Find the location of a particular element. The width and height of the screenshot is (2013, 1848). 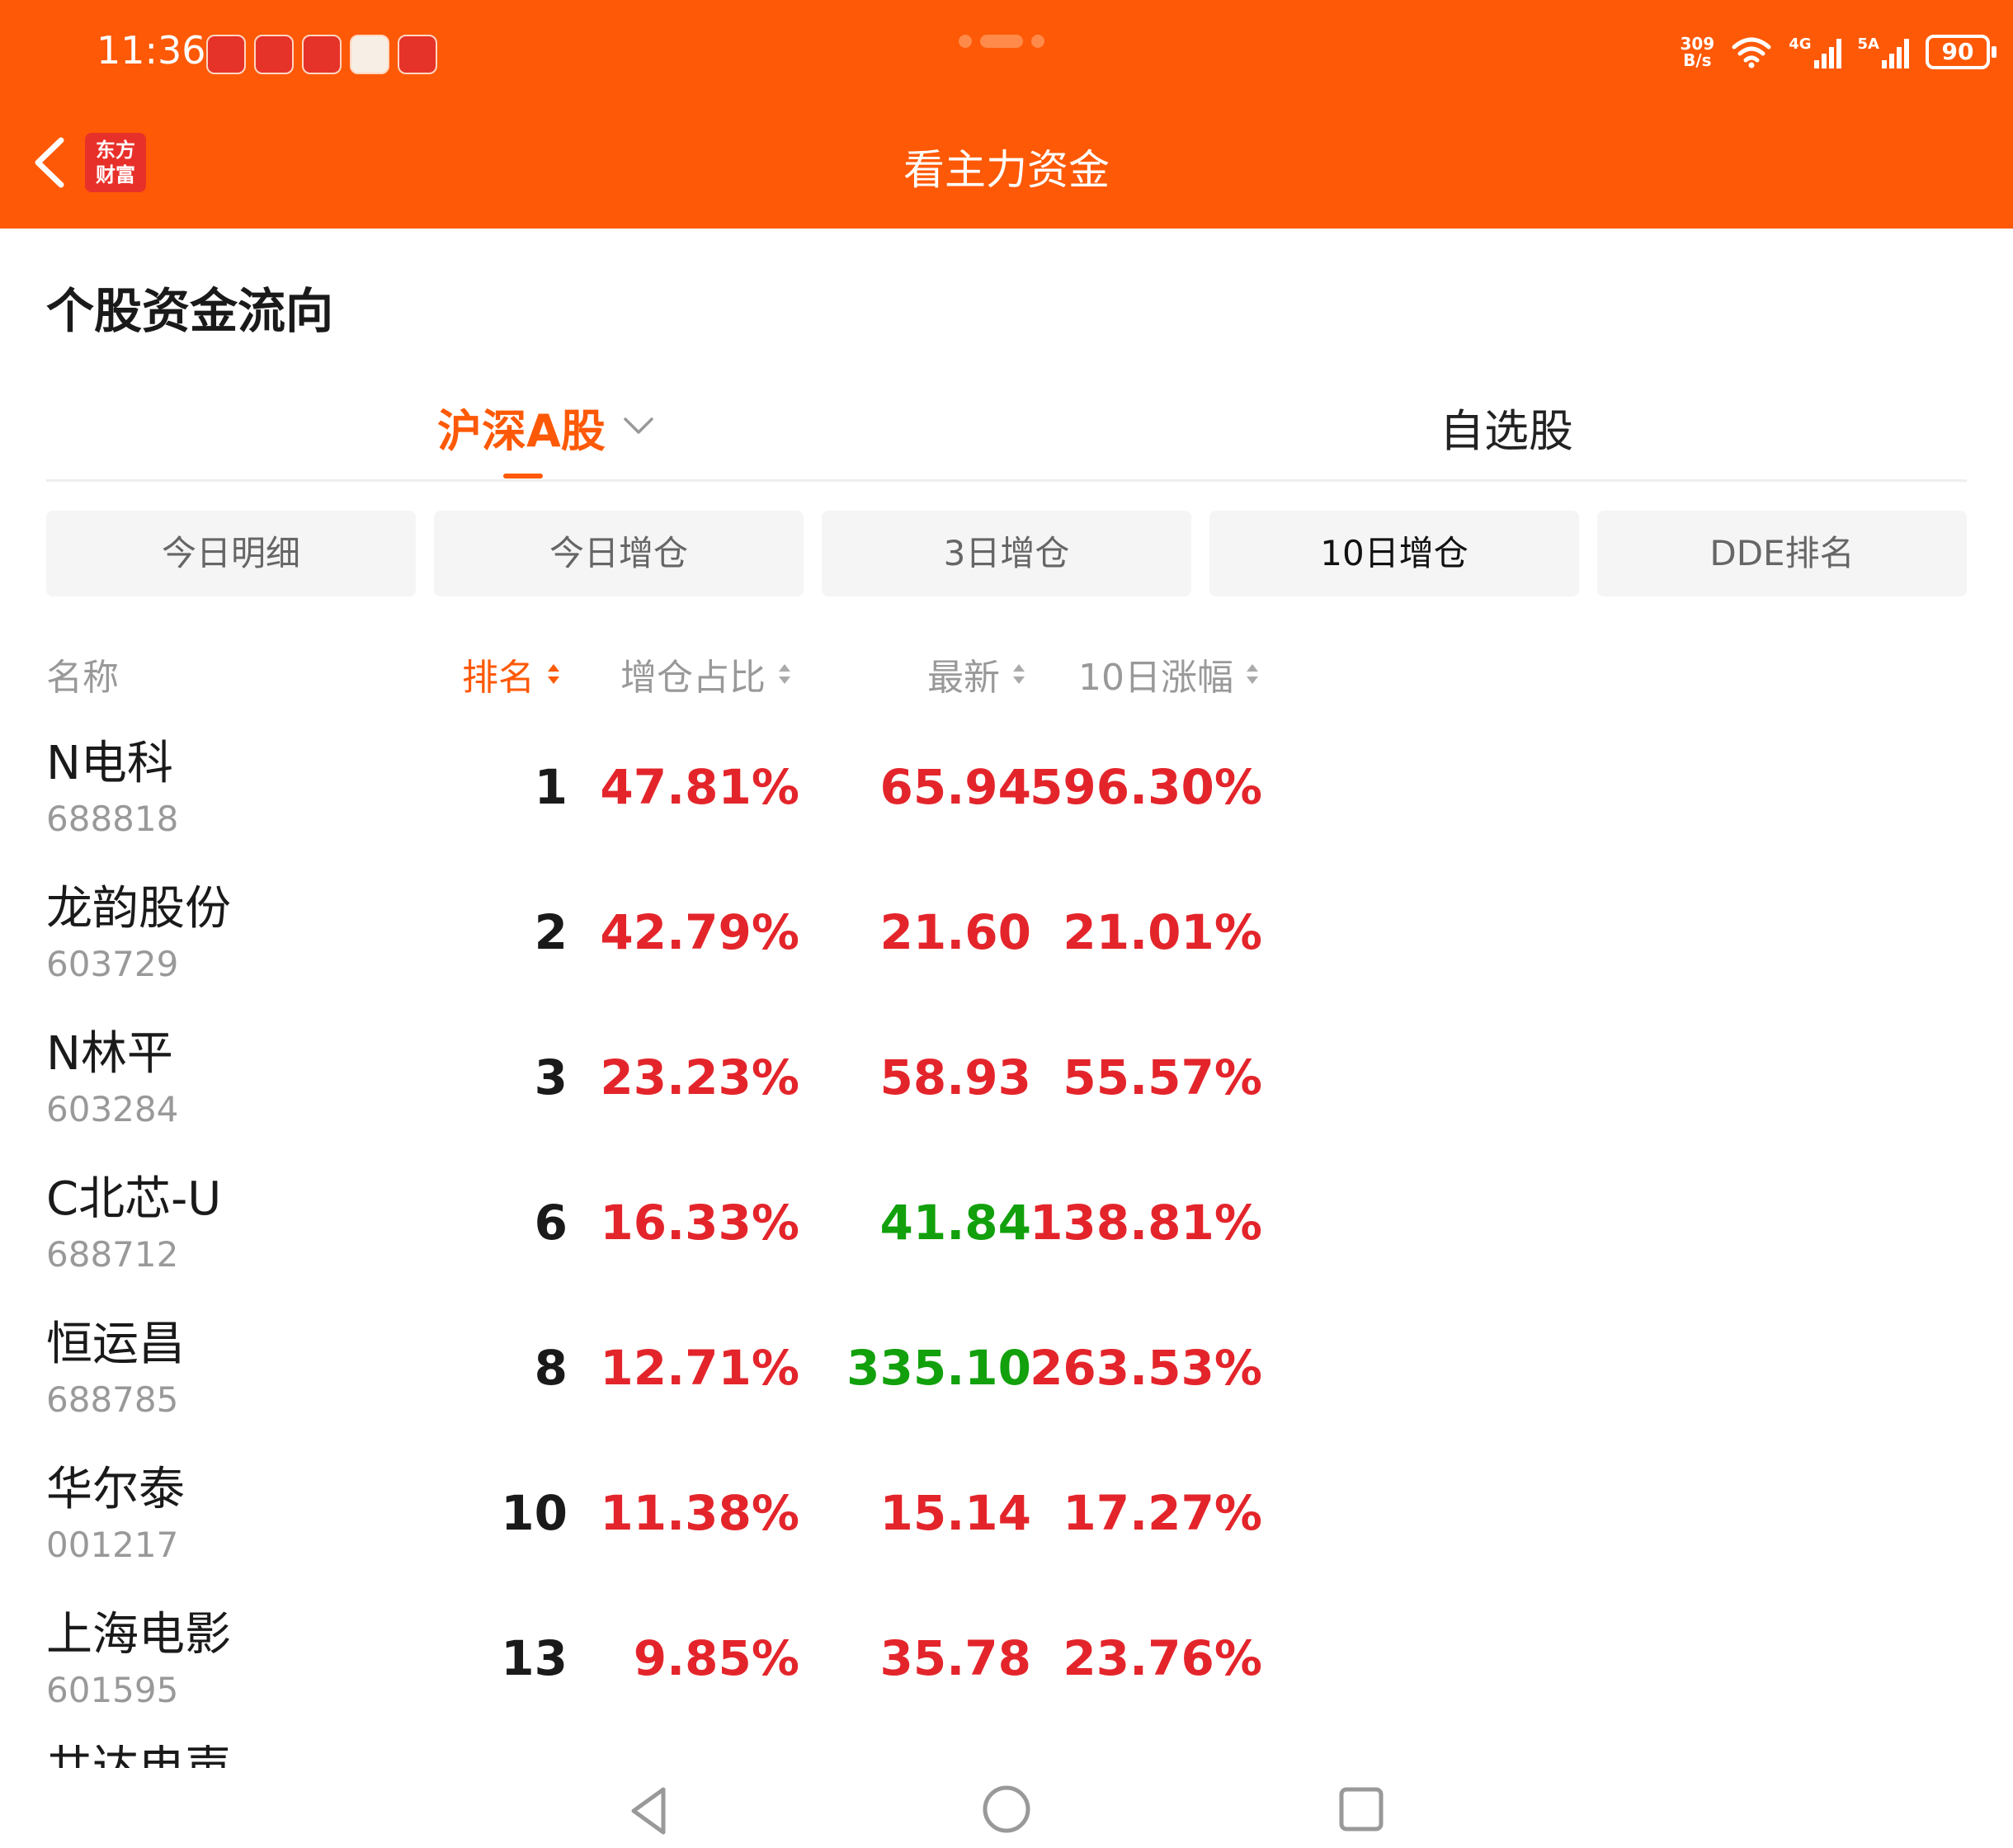

stock-code: 603284 is located at coordinates (112, 1109).